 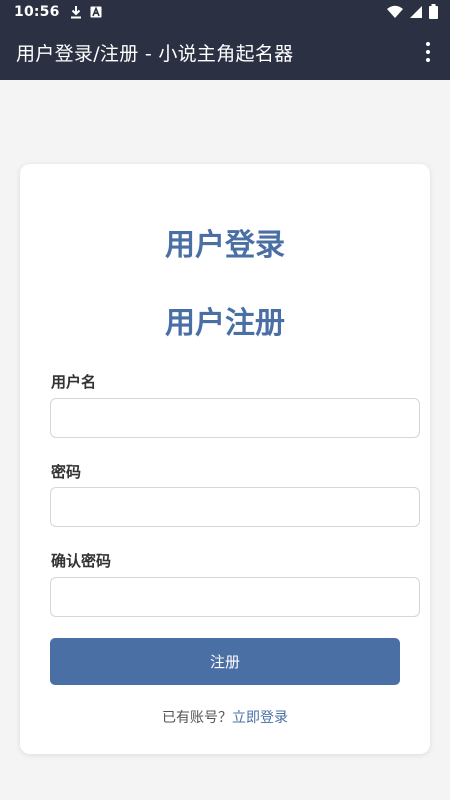 I want to click on a-icon, so click(x=96, y=12).